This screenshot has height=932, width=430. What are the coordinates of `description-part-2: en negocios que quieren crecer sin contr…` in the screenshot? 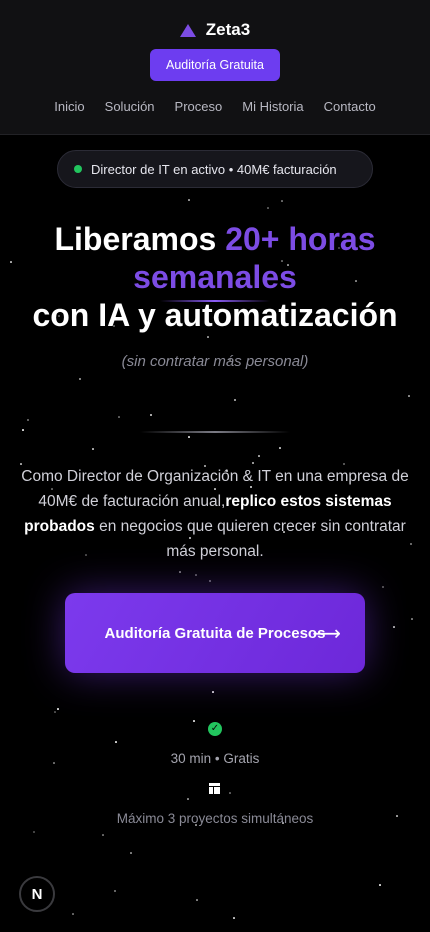 It's located at (250, 539).